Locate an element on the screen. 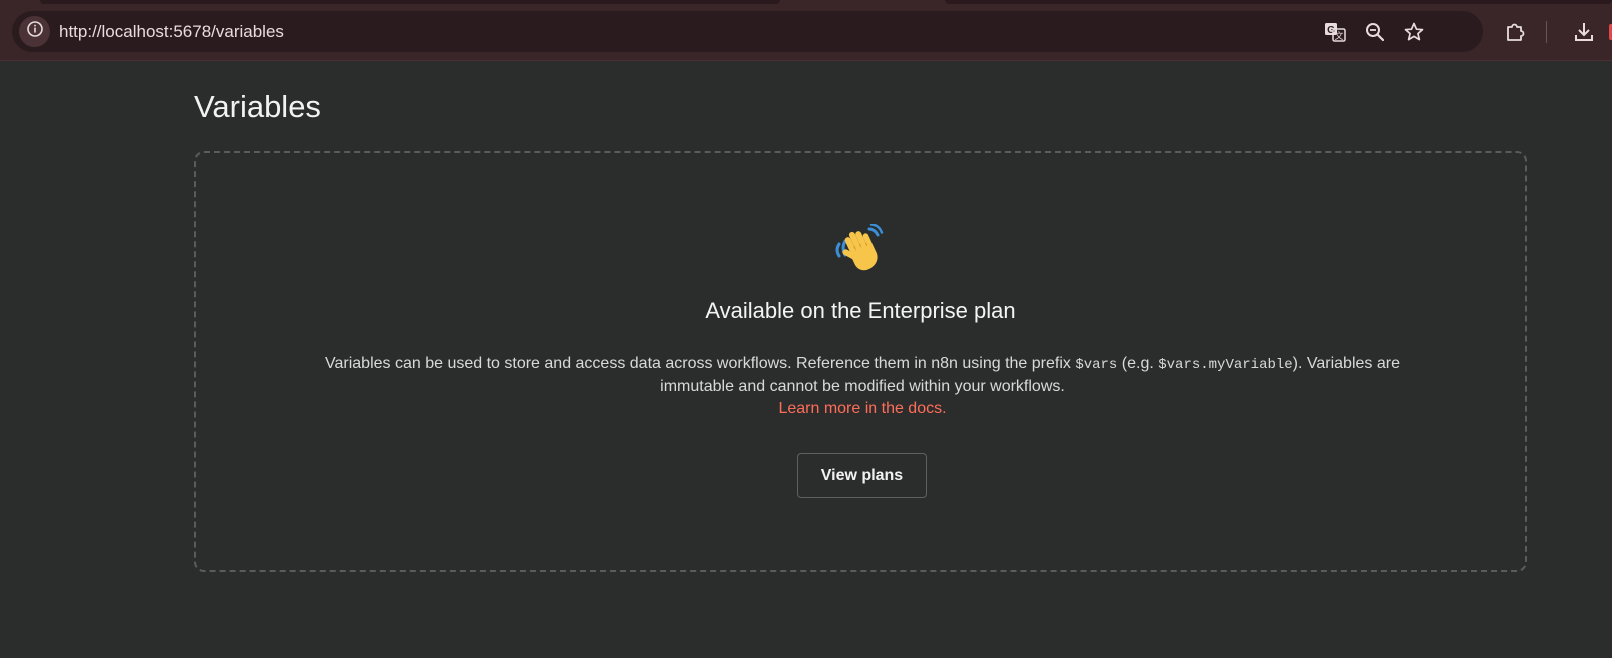 The height and width of the screenshot is (658, 1612). extensions-icon is located at coordinates (1515, 32).